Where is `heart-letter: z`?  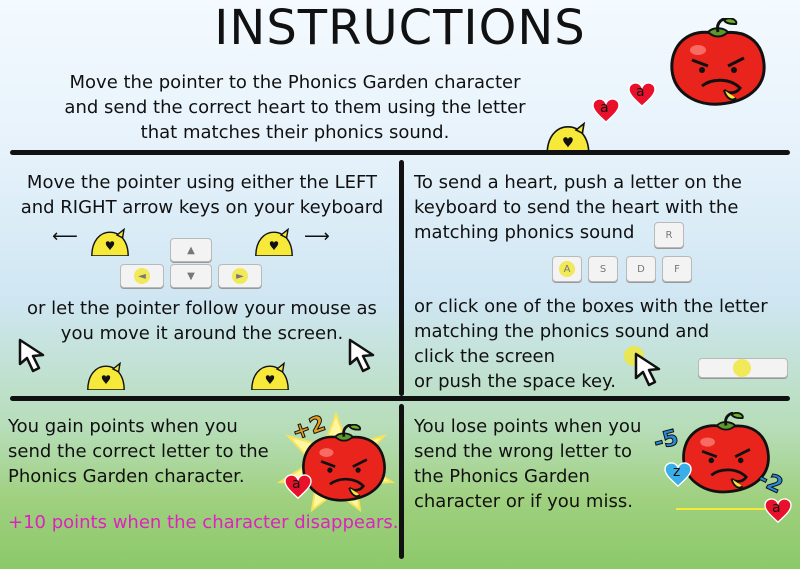
heart-letter: z is located at coordinates (677, 472).